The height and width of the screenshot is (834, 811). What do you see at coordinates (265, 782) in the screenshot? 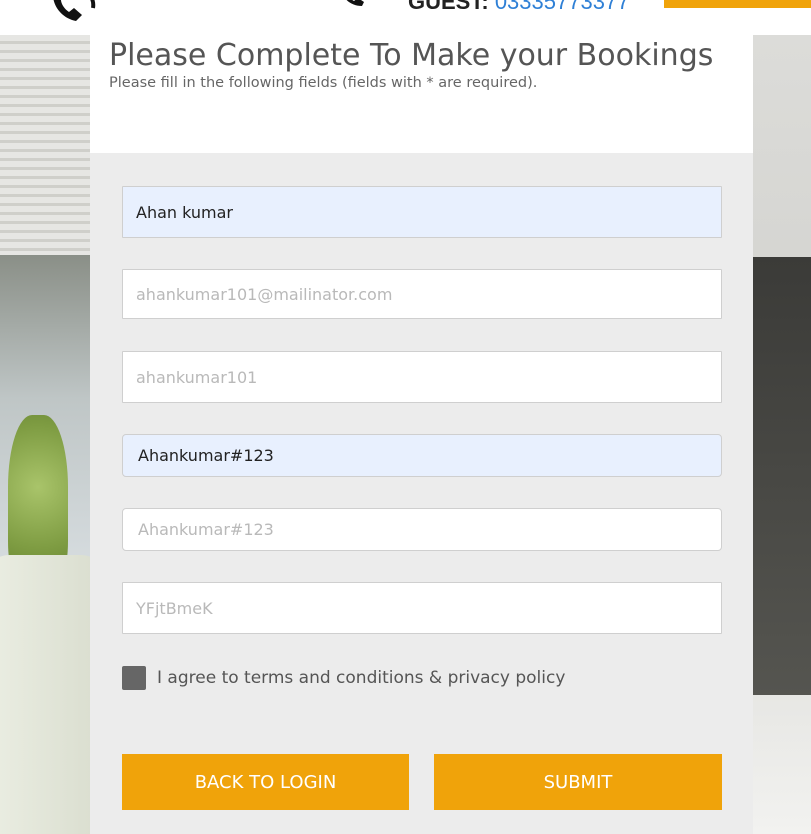
I see `back-to-login-button: BACK TO LOGIN` at bounding box center [265, 782].